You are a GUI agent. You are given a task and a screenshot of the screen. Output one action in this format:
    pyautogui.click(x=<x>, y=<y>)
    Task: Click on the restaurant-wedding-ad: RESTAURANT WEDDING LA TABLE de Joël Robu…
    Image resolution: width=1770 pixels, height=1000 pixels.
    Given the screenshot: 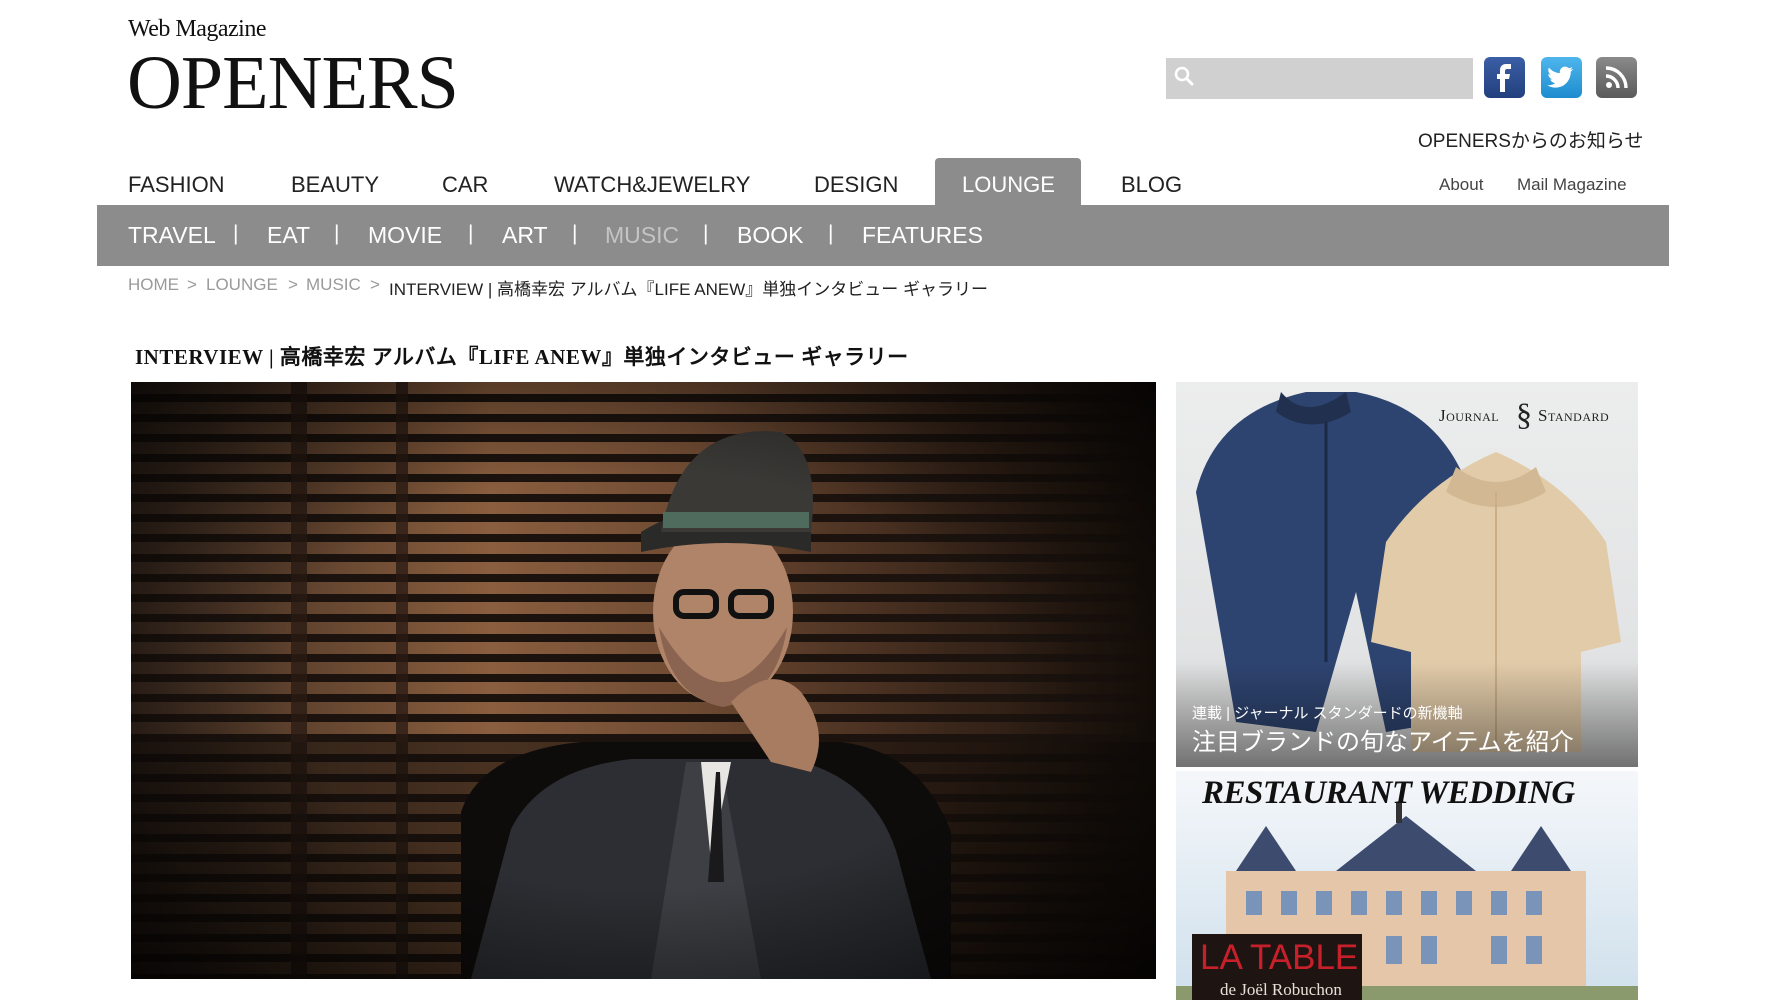 What is the action you would take?
    pyautogui.click(x=1407, y=885)
    